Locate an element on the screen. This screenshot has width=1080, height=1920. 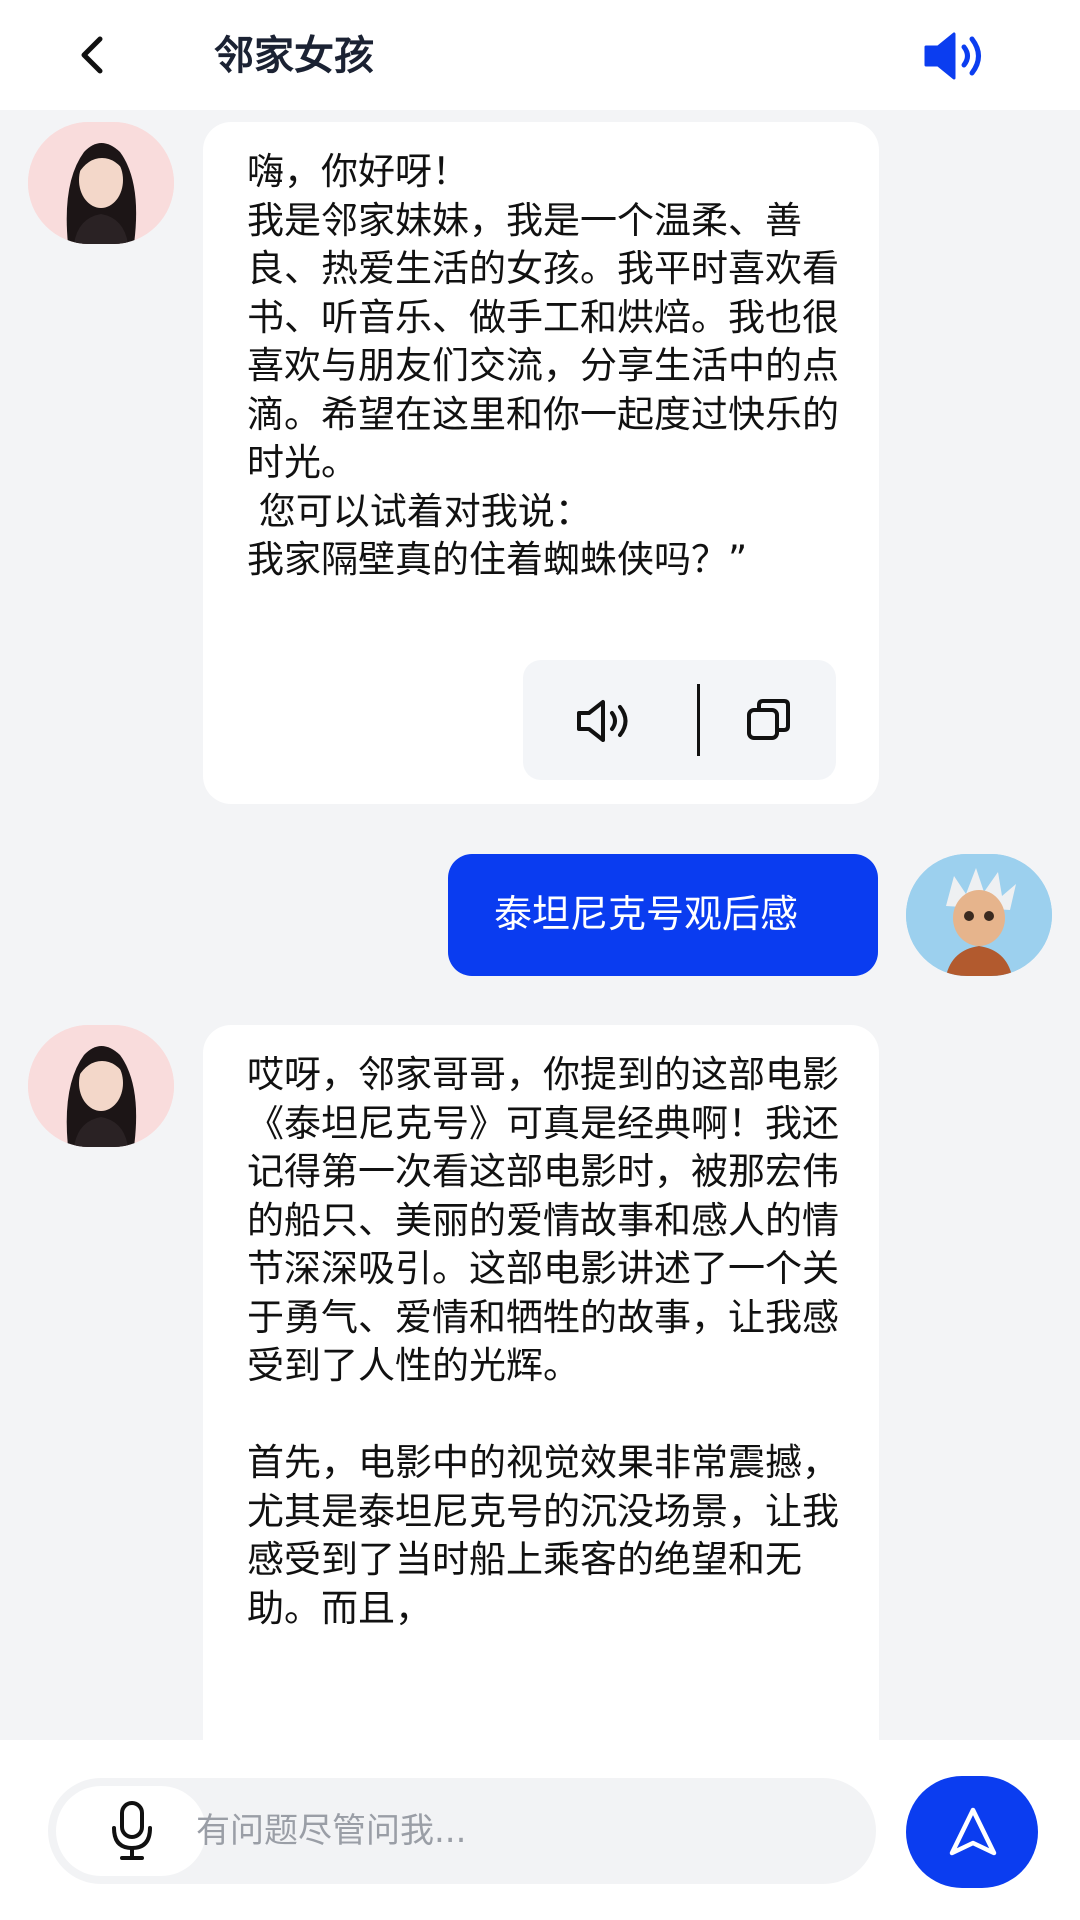
speaker-button is located at coordinates (956, 56).